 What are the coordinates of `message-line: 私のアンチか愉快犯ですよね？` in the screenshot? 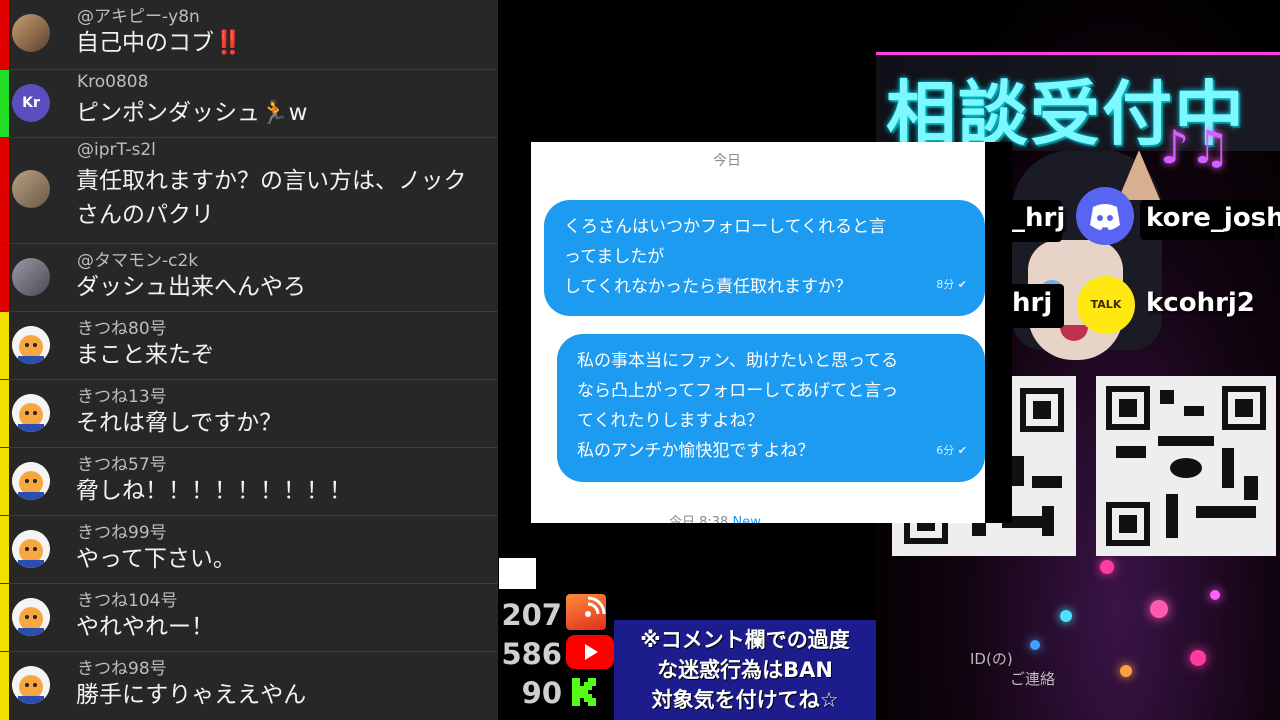 It's located at (696, 451).